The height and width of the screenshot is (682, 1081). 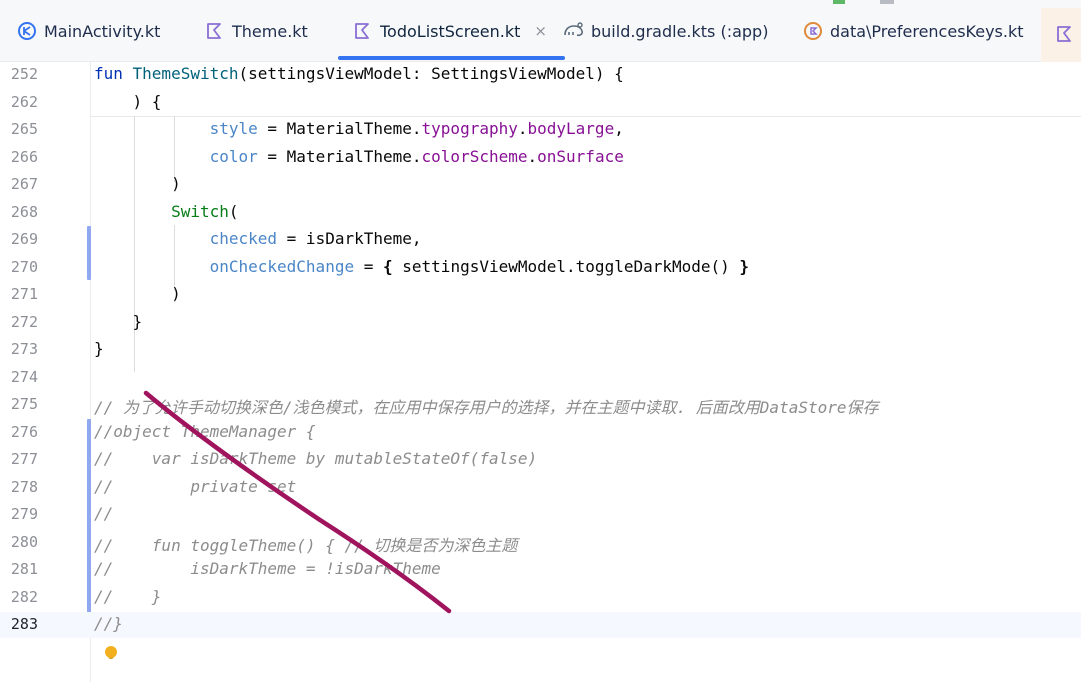 What do you see at coordinates (19, 102) in the screenshot?
I see `line-number: 262` at bounding box center [19, 102].